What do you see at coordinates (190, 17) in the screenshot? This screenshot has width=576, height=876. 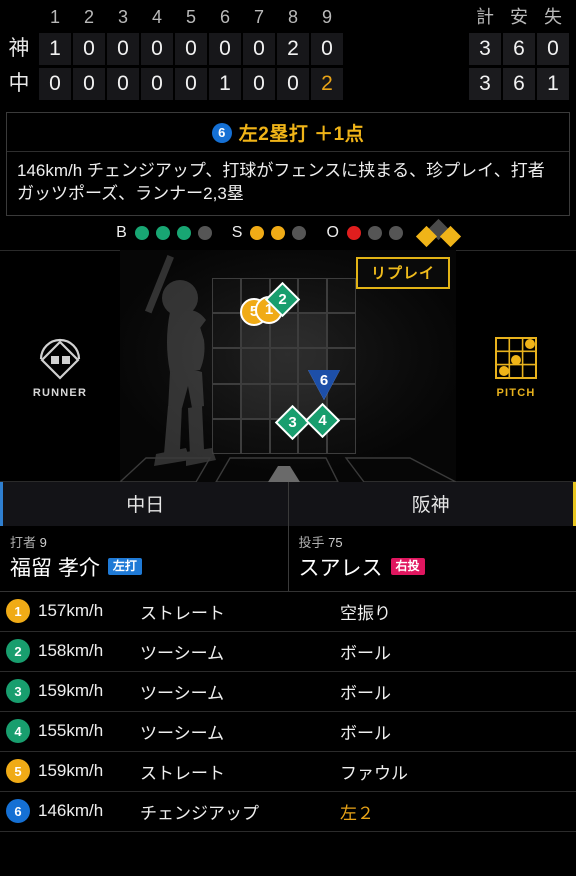 I see `inning-header: 5` at bounding box center [190, 17].